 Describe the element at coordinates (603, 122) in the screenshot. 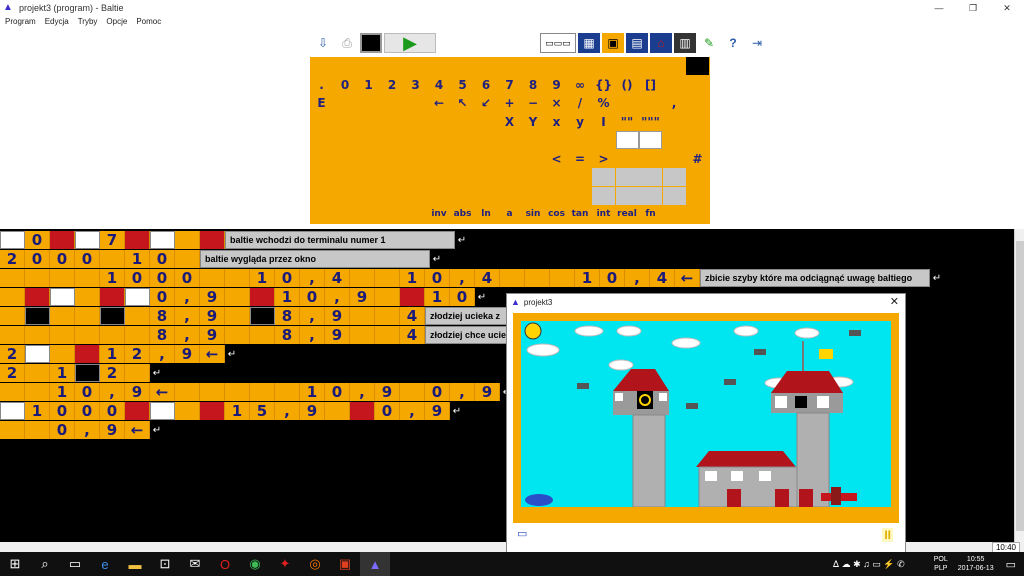

I see `palette-command: I` at that location.